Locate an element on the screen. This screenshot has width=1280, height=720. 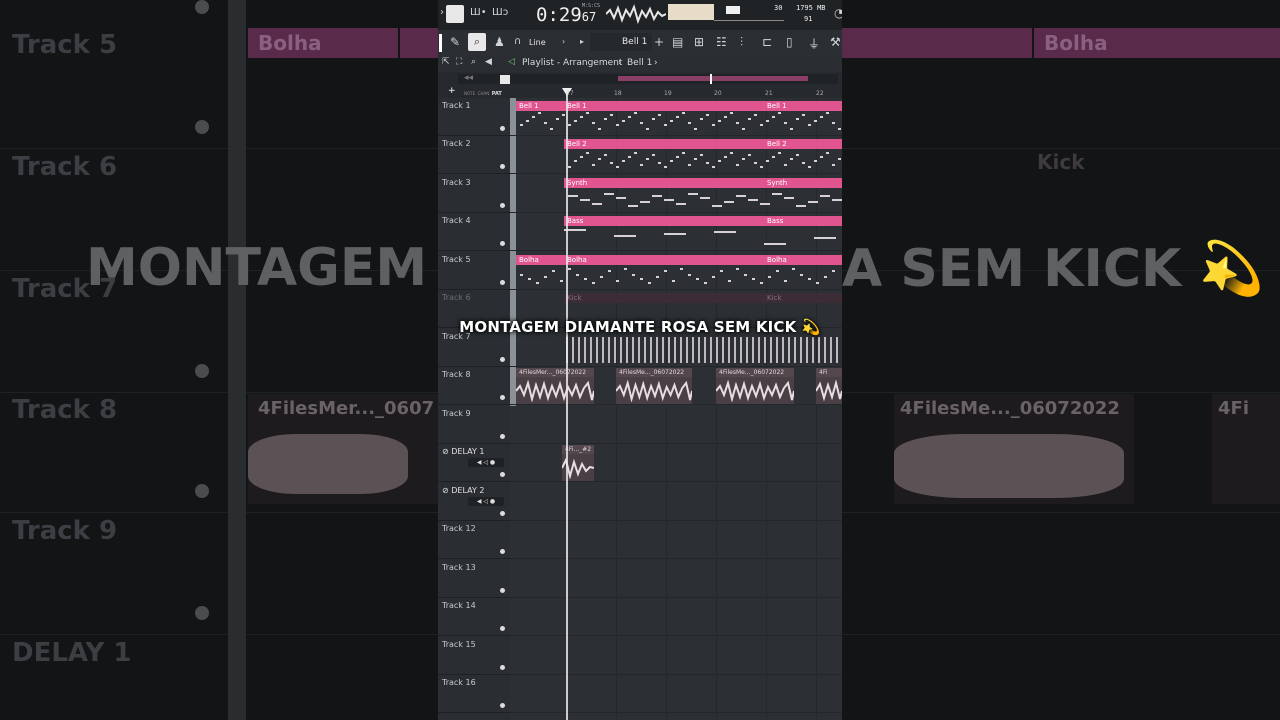
loop-icon: Шↄ is located at coordinates (500, 12).